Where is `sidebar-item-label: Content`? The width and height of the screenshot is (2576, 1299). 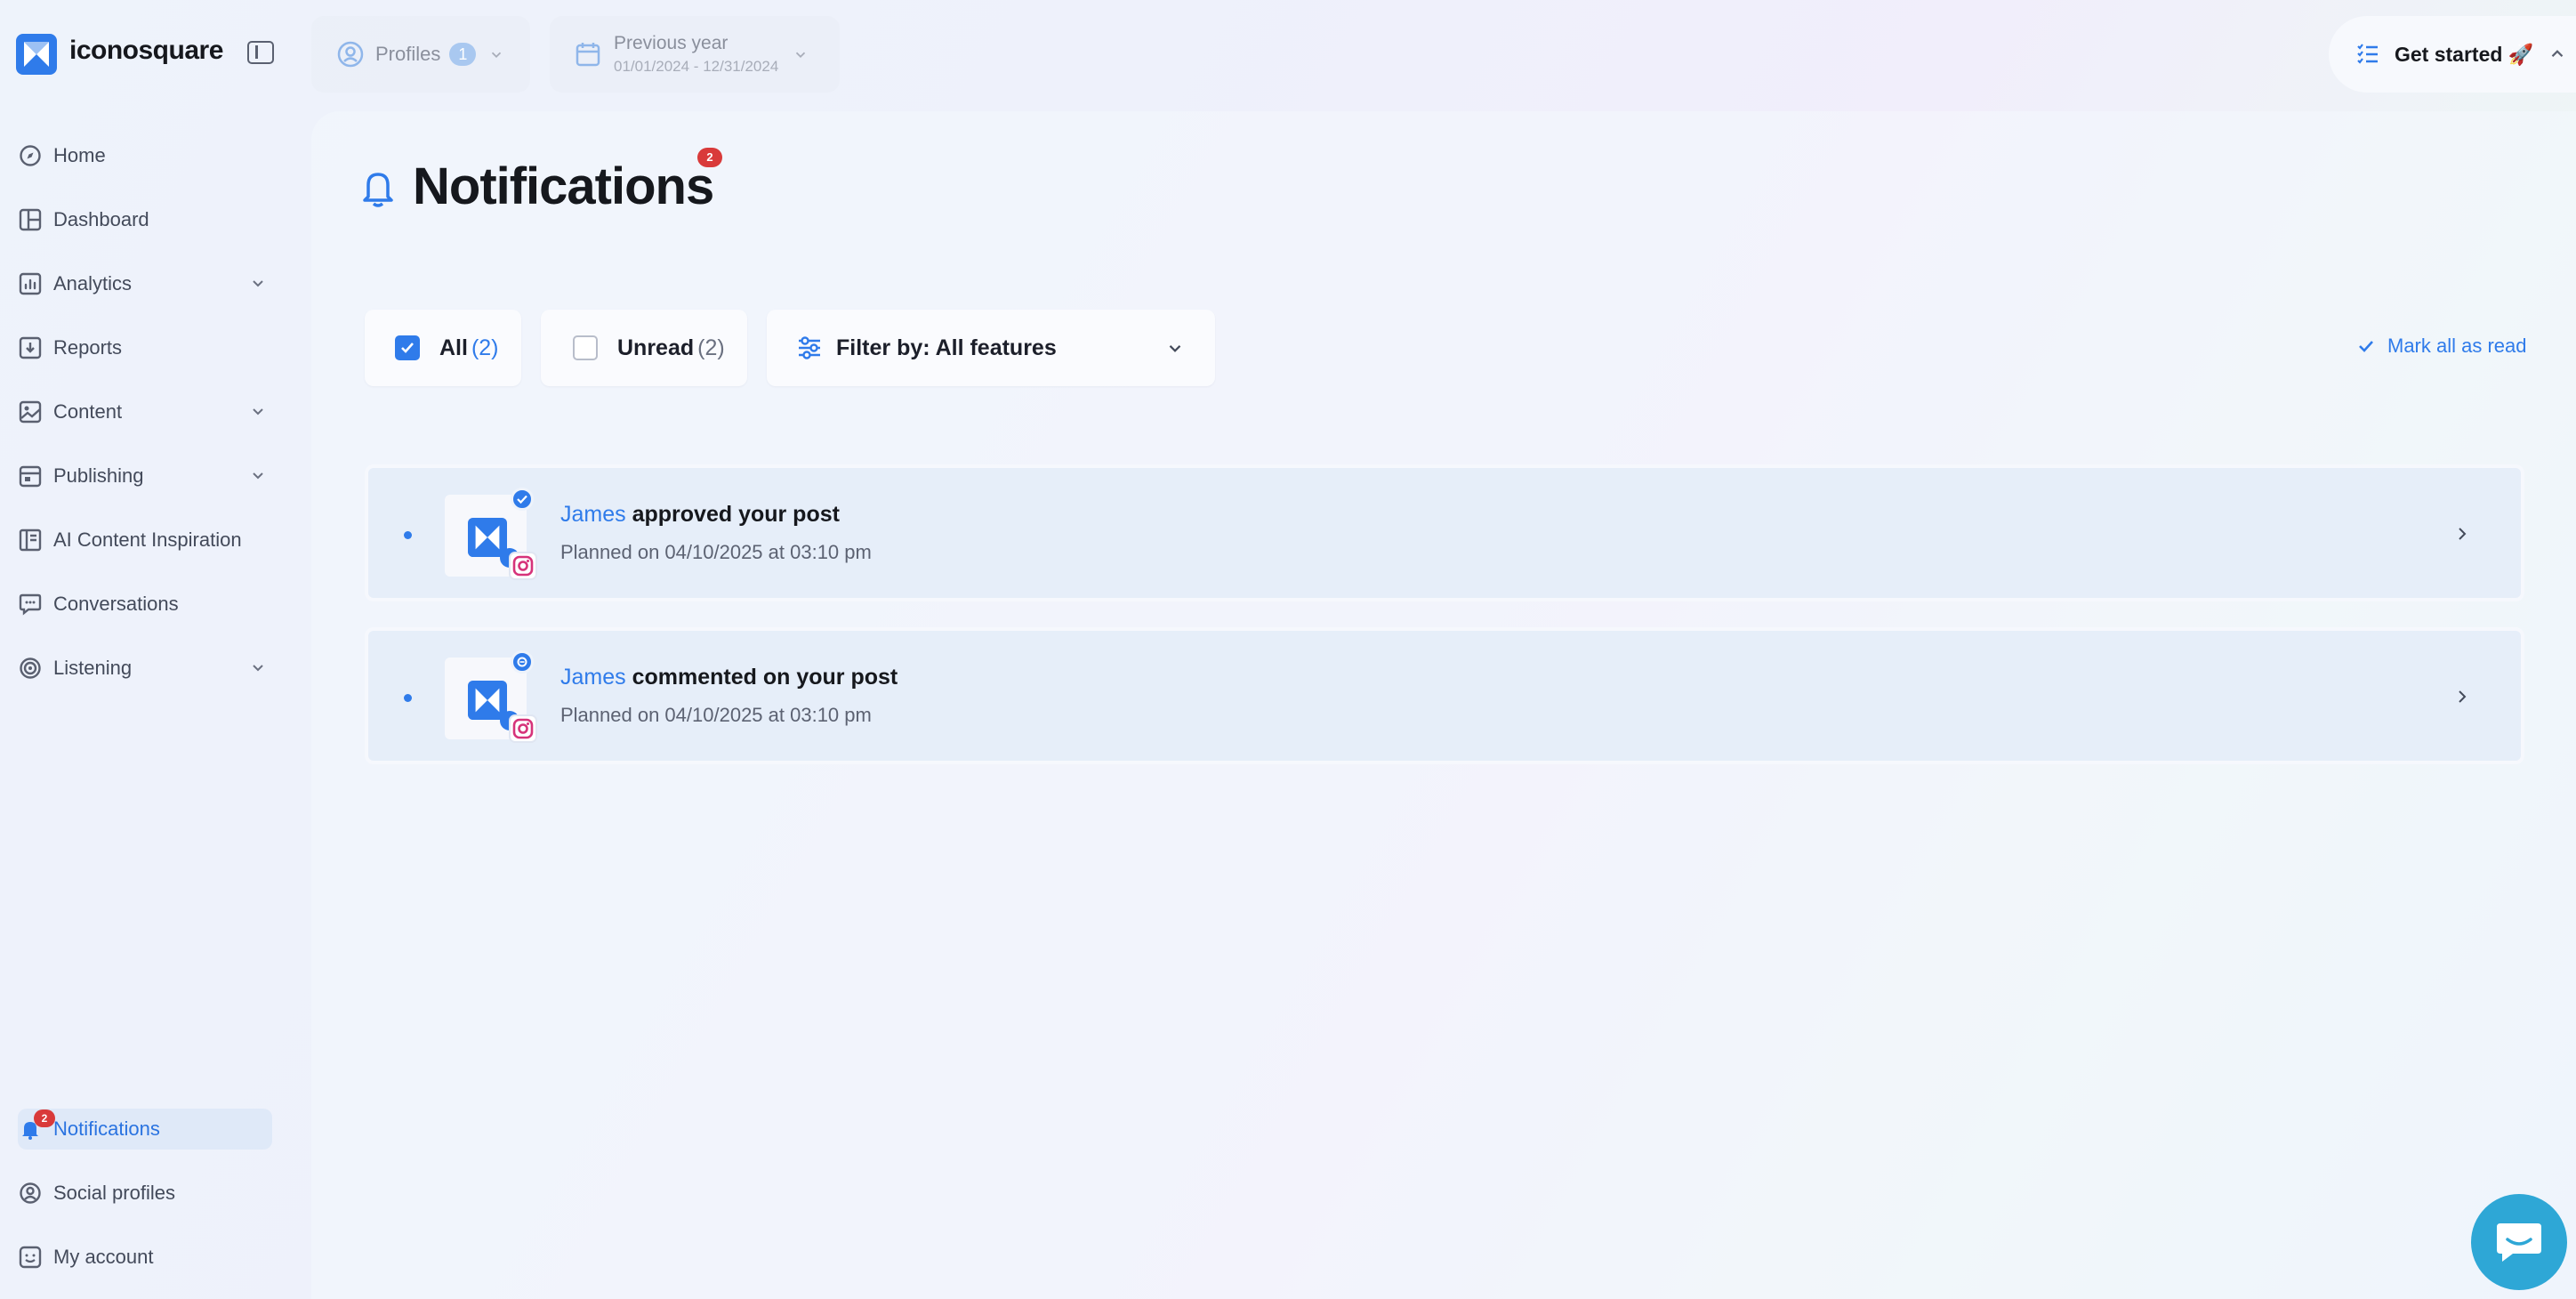 sidebar-item-label: Content is located at coordinates (88, 412).